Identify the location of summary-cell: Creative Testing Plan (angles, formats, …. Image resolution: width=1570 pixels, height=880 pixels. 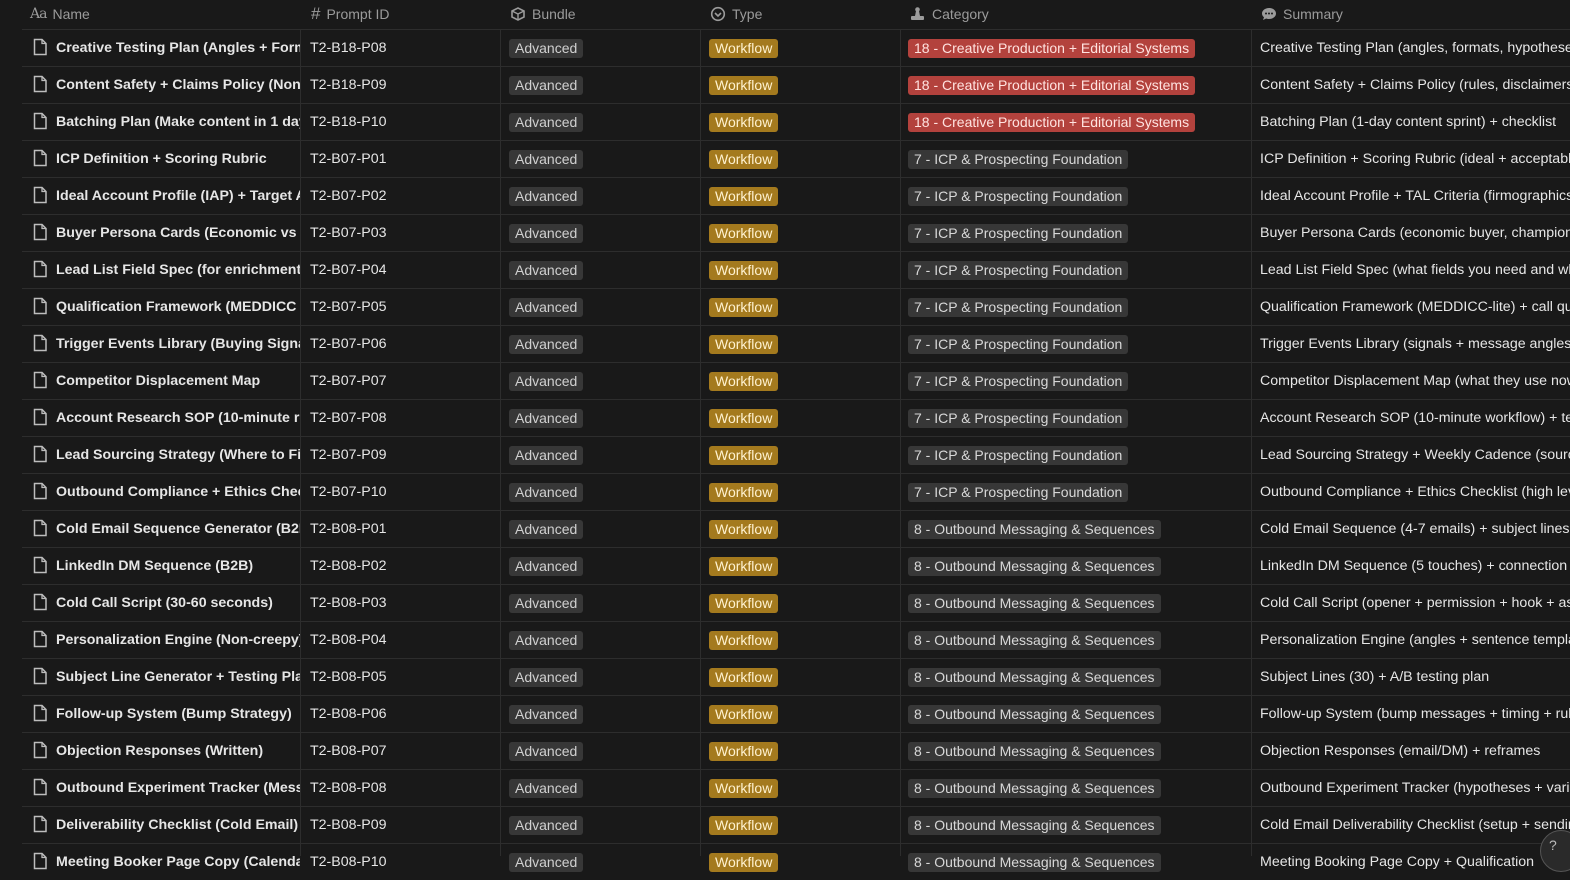
(1415, 48).